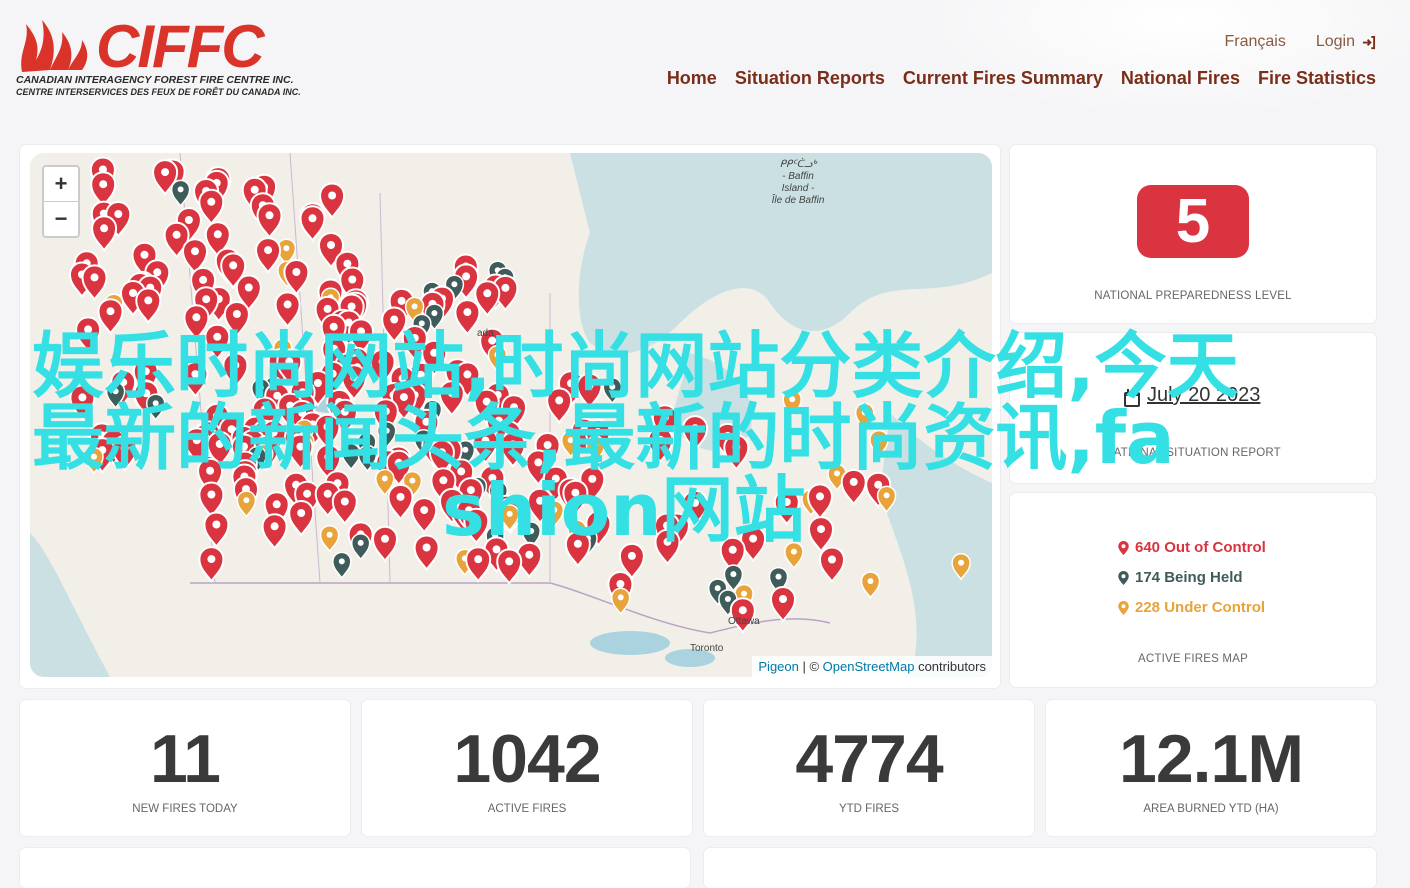 This screenshot has width=1410, height=888. I want to click on stat-new-fires-today: 11 NEW FIRES TODAY, so click(185, 768).